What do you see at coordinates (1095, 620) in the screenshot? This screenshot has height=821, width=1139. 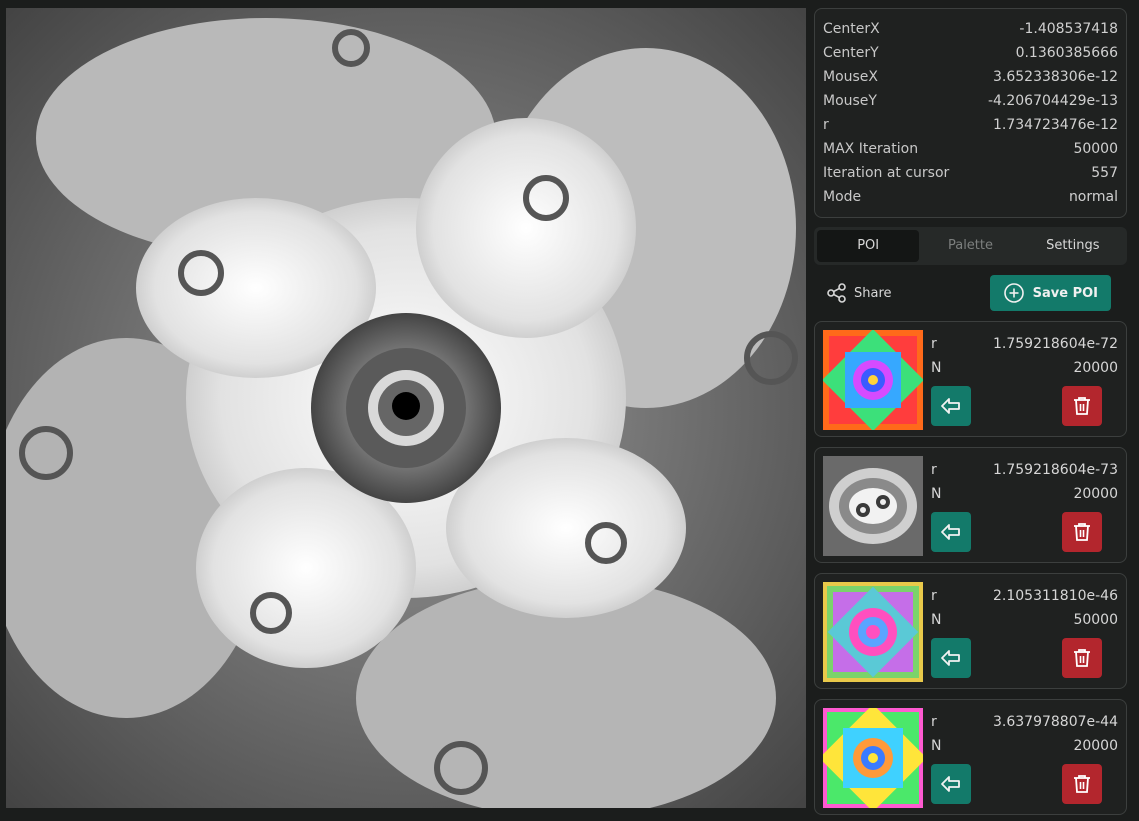 I see `poi-n-value: 50000` at bounding box center [1095, 620].